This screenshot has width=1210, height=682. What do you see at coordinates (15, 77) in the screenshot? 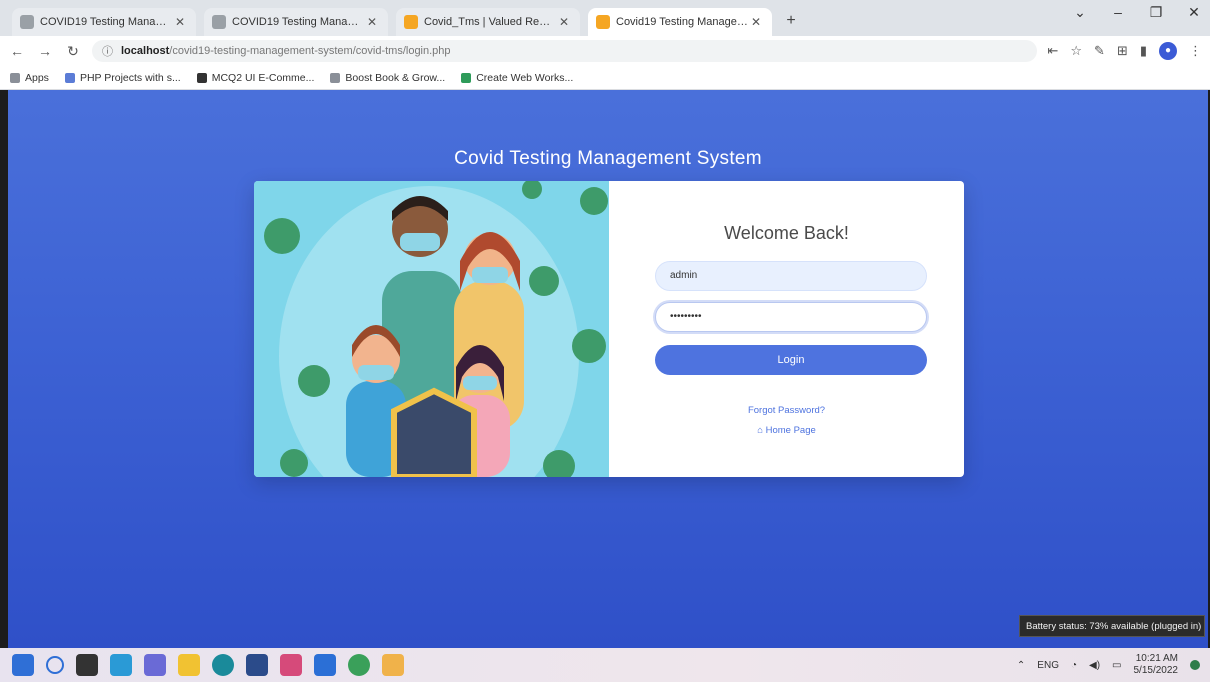
I see `apps-icon` at bounding box center [15, 77].